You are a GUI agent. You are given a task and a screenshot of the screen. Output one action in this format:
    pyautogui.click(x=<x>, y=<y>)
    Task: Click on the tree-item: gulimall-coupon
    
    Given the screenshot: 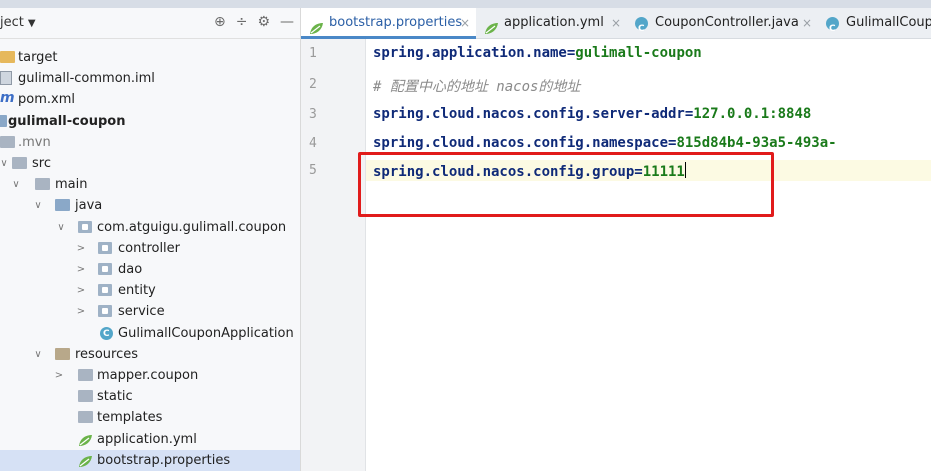 What is the action you would take?
    pyautogui.click(x=150, y=121)
    